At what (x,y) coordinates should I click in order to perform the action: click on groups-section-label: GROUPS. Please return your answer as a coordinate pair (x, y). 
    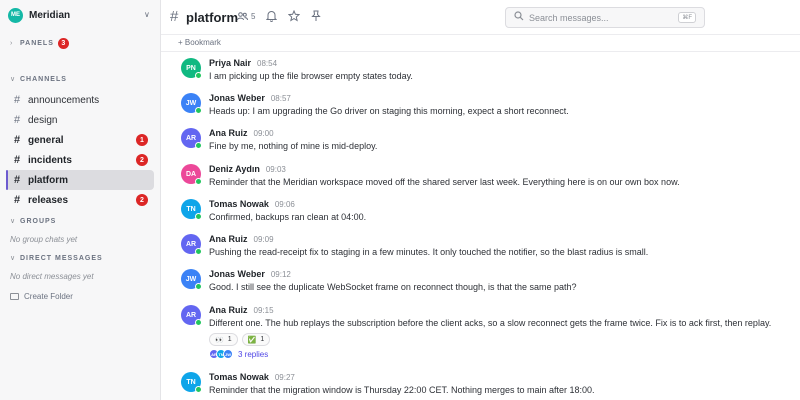
    Looking at the image, I should click on (38, 221).